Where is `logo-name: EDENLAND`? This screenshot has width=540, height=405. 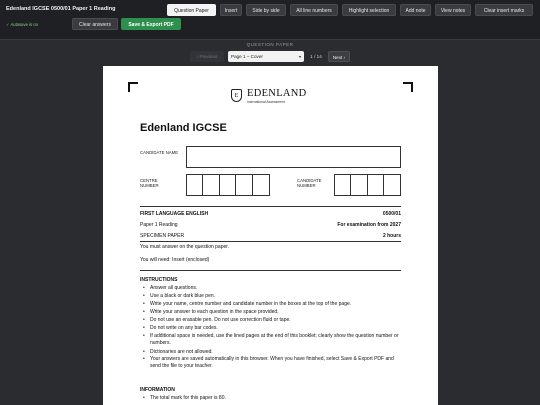
logo-name: EDENLAND is located at coordinates (277, 93).